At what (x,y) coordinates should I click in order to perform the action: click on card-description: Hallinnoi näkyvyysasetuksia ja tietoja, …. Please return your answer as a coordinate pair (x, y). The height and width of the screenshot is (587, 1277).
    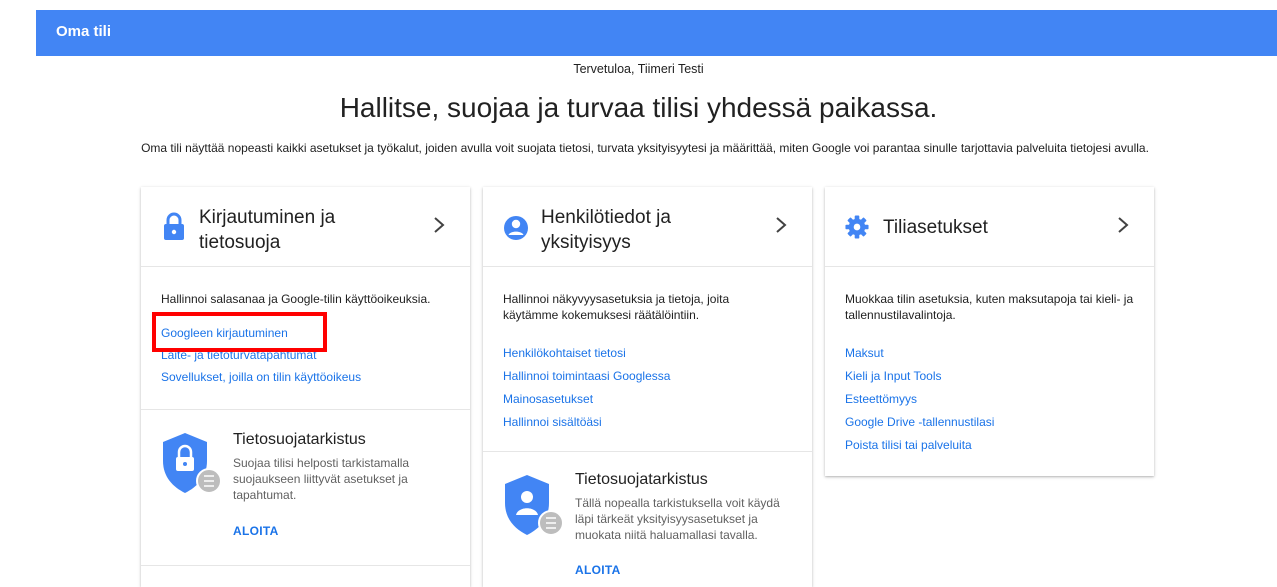
    Looking at the image, I should click on (616, 307).